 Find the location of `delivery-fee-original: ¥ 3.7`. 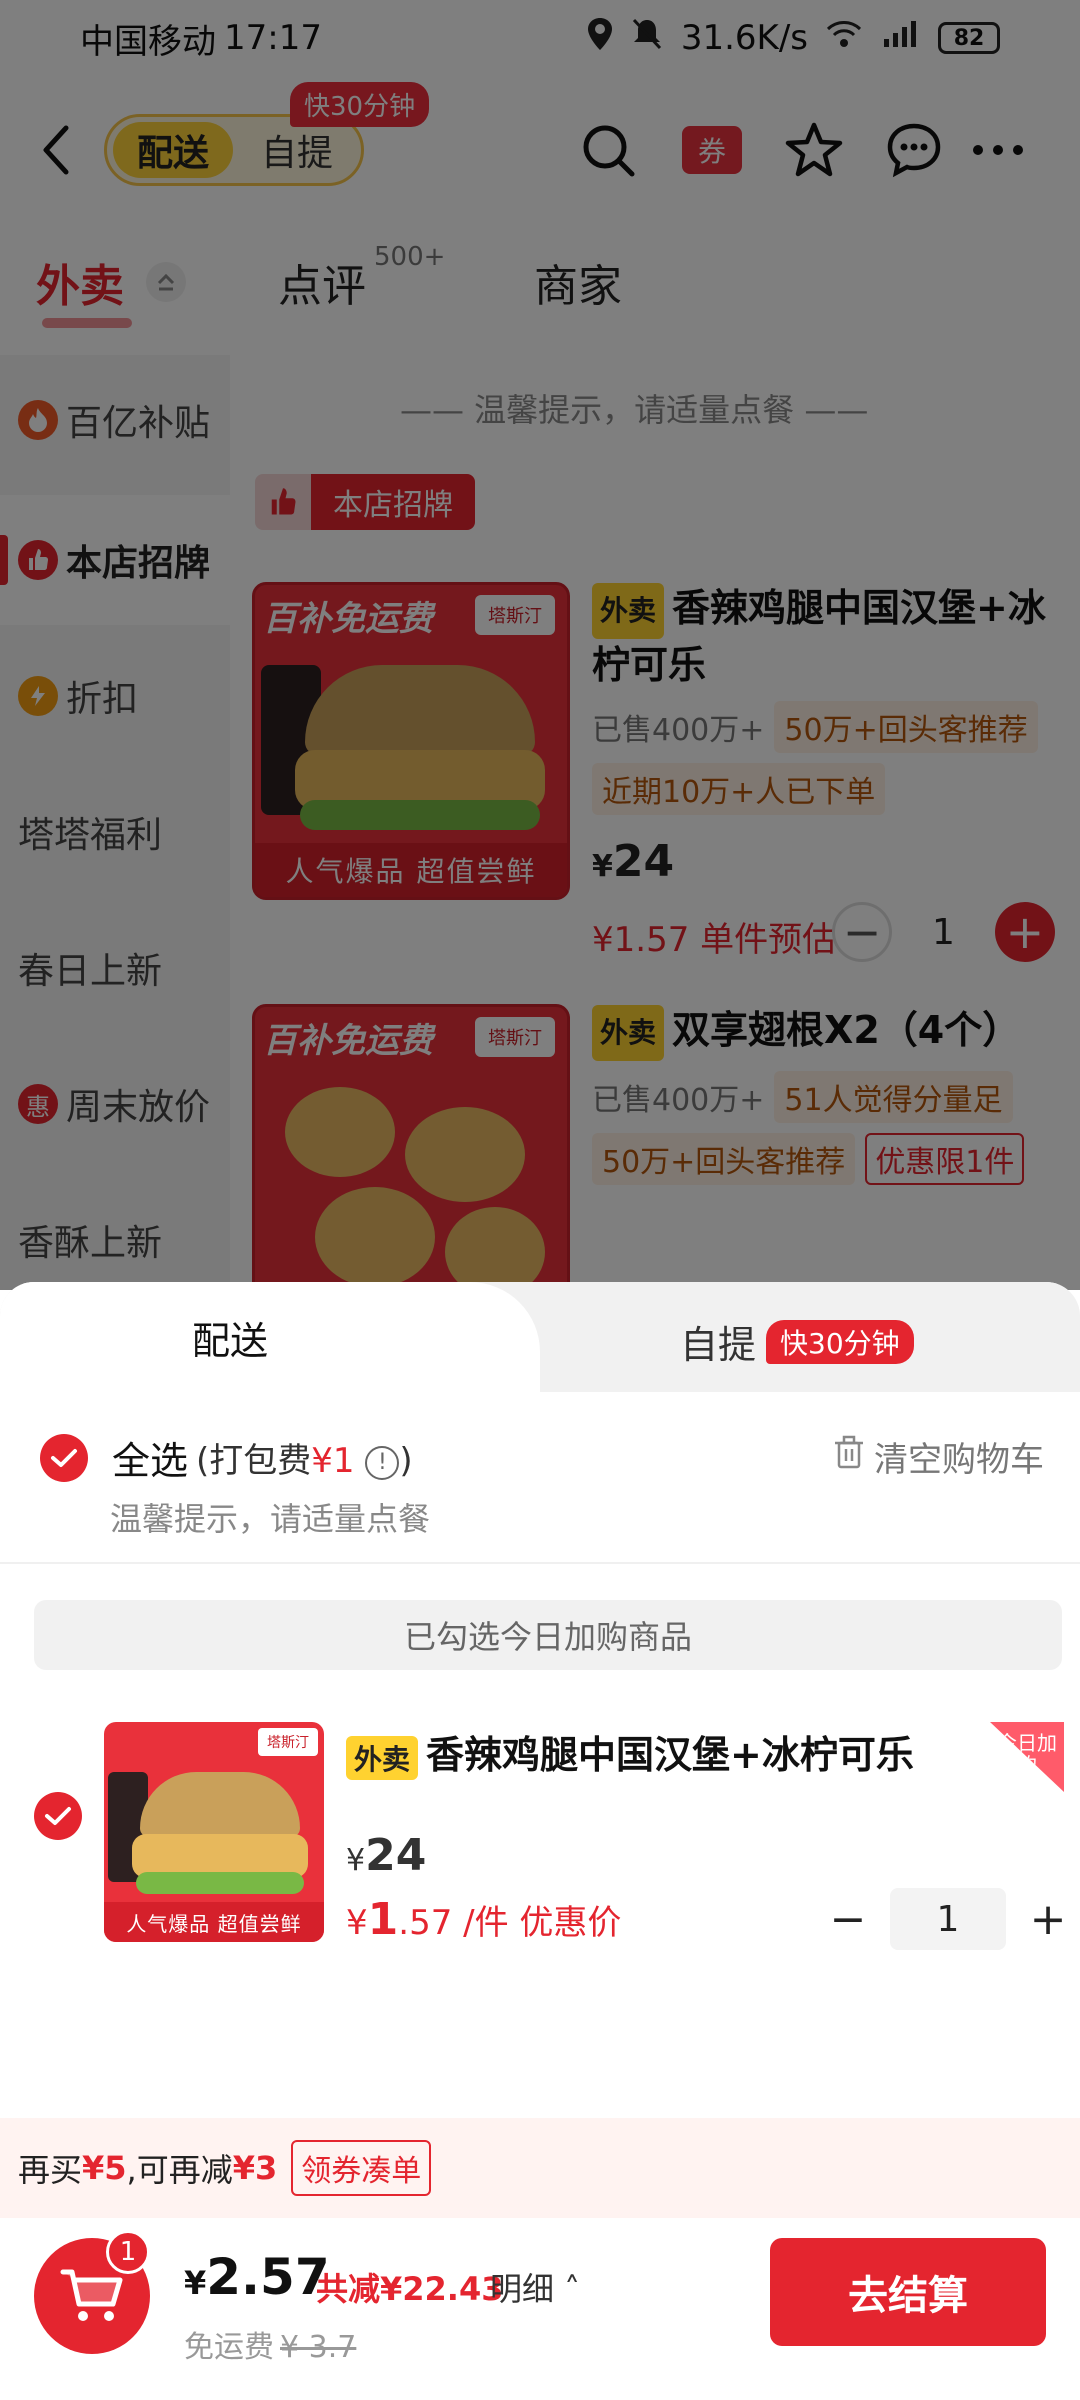

delivery-fee-original: ¥ 3.7 is located at coordinates (318, 2347).